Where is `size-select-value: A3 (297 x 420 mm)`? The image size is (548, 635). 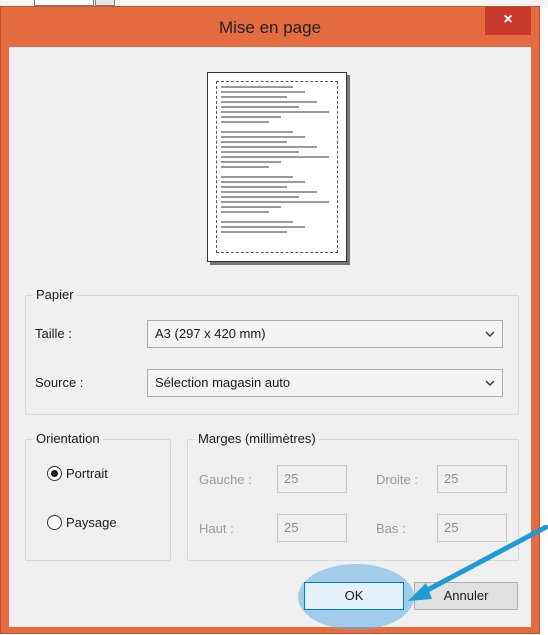 size-select-value: A3 (297 x 420 mm) is located at coordinates (210, 333).